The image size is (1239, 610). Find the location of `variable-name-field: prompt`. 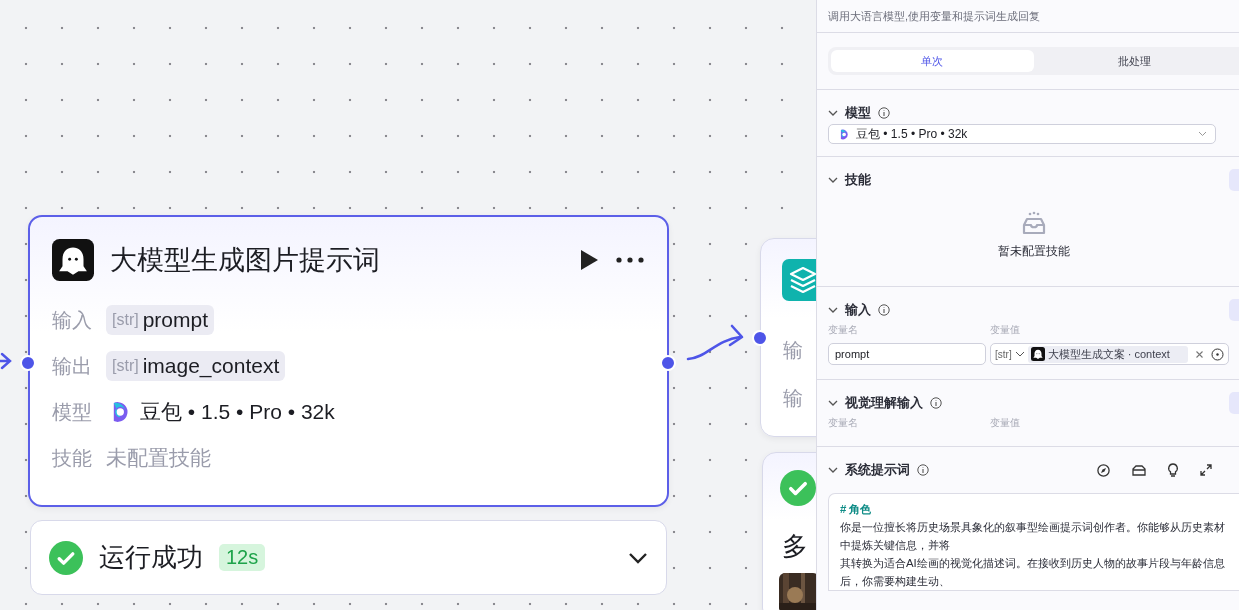

variable-name-field: prompt is located at coordinates (907, 354).